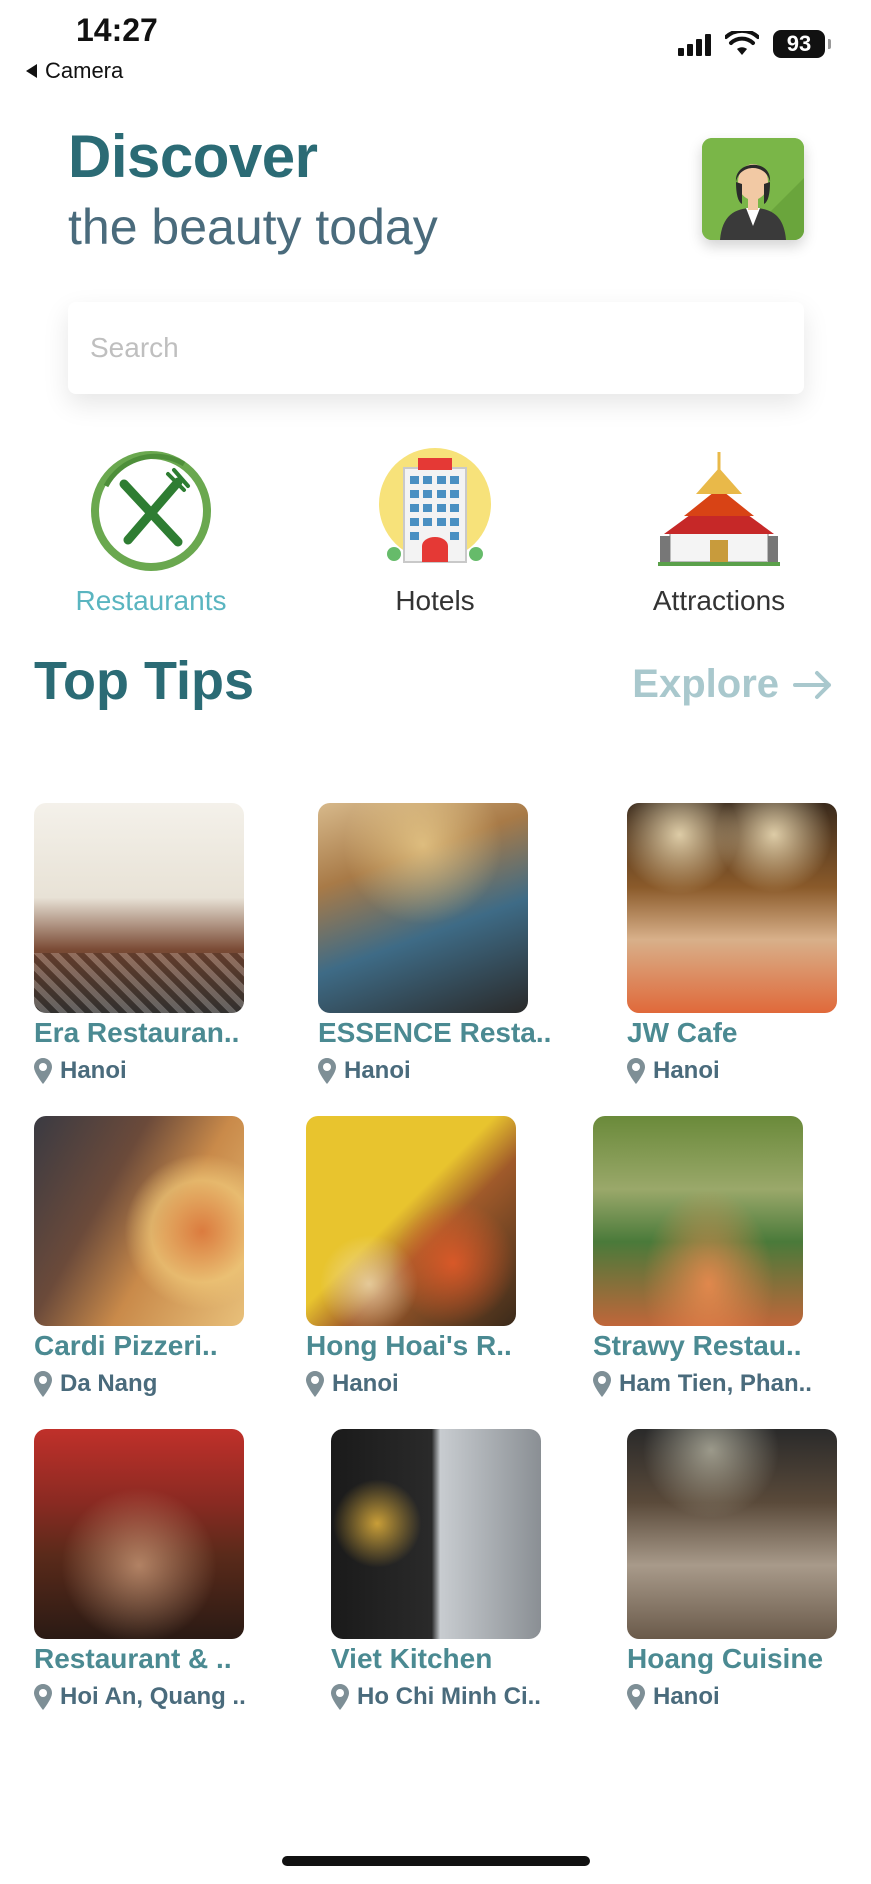 This screenshot has height=1884, width=871. I want to click on category-label: Restaurants, so click(151, 600).